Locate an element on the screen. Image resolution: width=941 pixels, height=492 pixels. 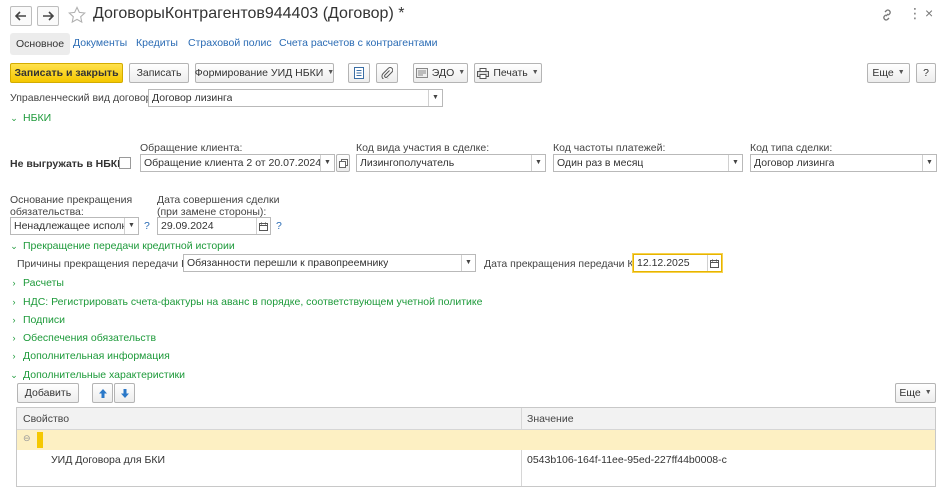
move-down-button is located at coordinates (124, 393).